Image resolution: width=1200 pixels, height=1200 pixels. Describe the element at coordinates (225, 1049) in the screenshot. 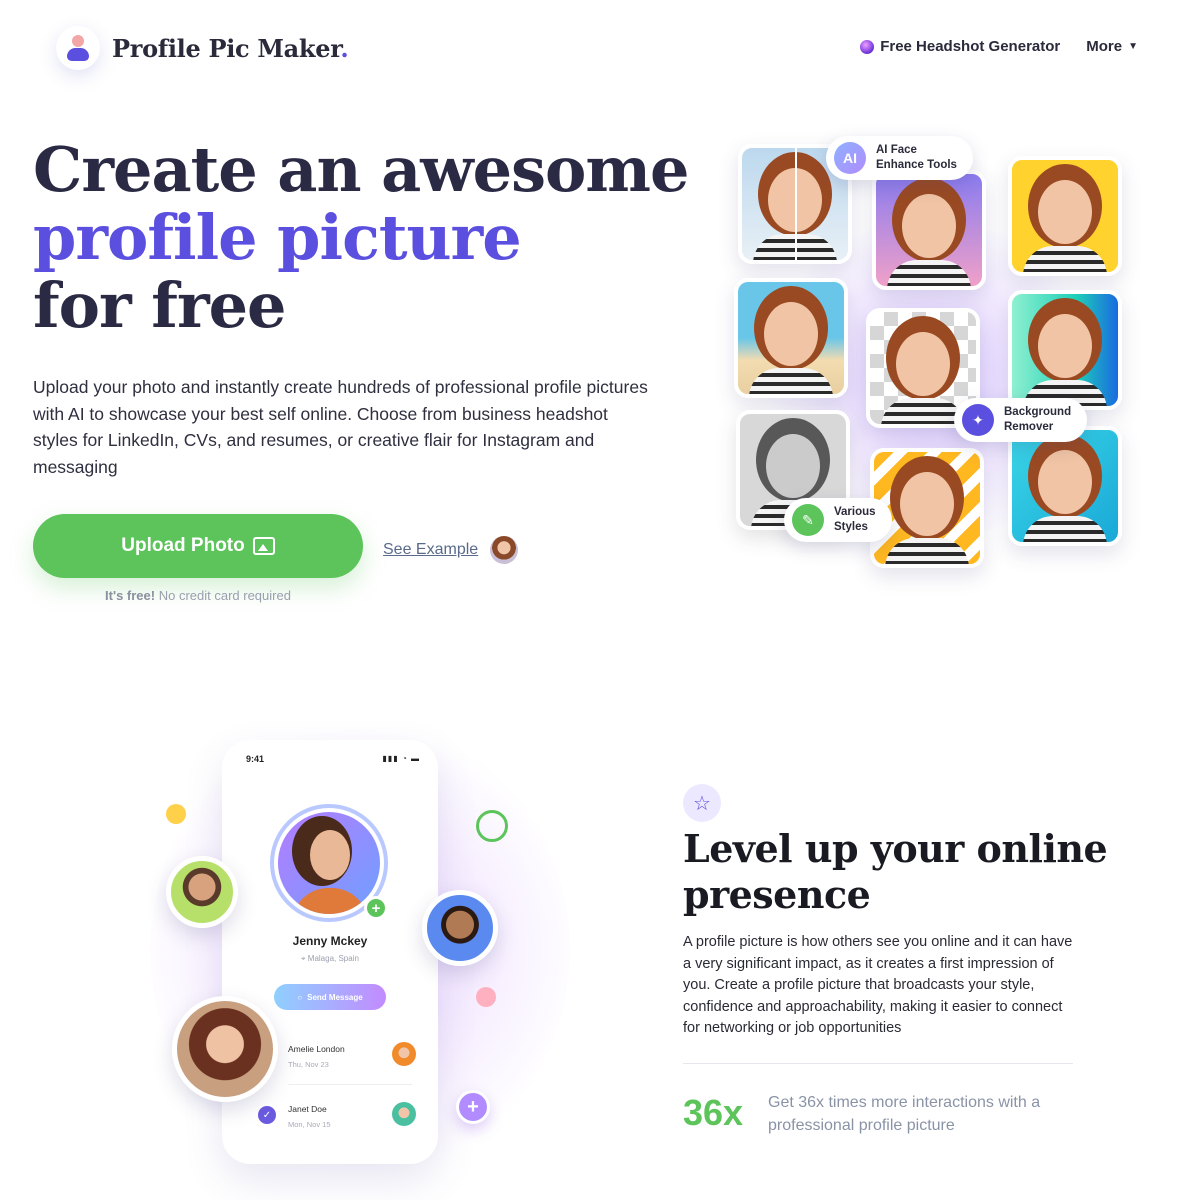

I see `floating-avatar-woman` at that location.